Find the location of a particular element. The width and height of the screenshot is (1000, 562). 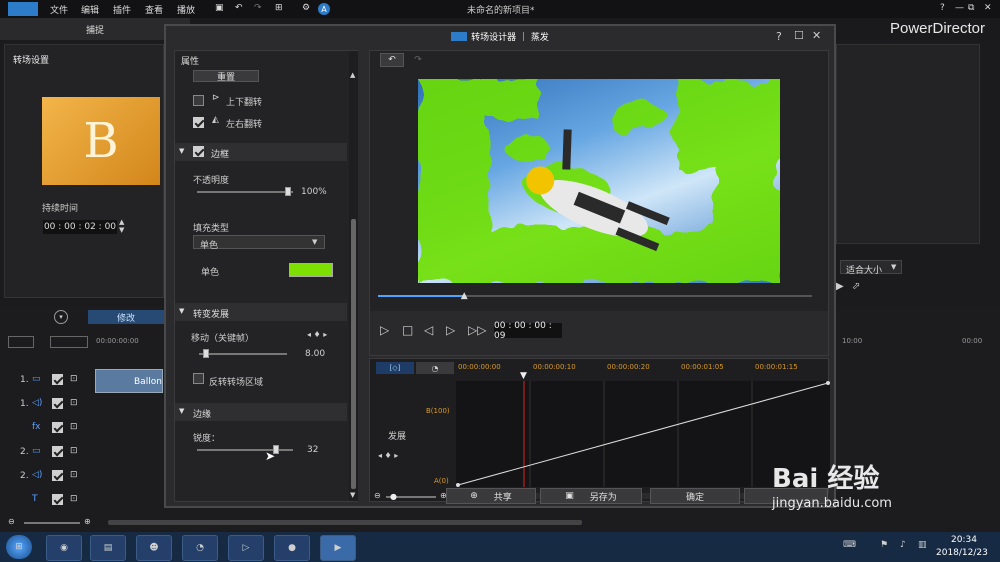

opacity-slider-handle is located at coordinates (288, 191).